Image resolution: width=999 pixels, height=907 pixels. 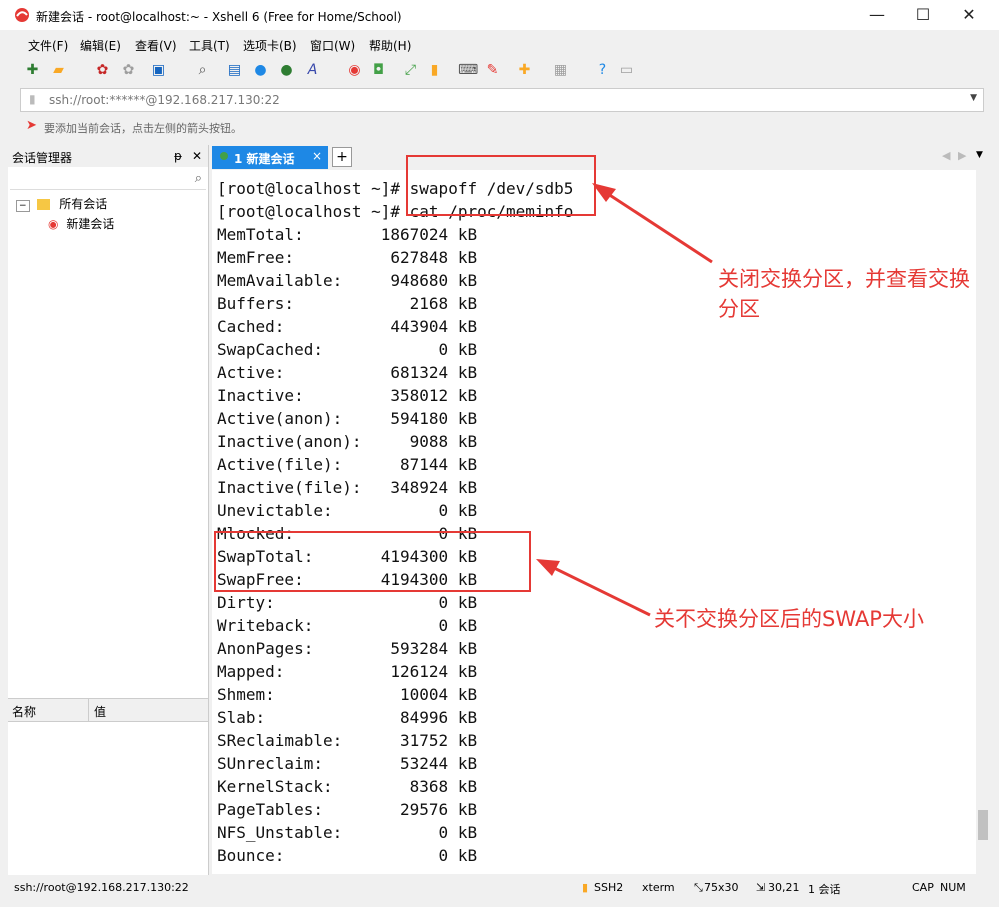 What do you see at coordinates (844, 294) in the screenshot?
I see `annotation-note-1: 关闭交换分区，并查看交换分区` at bounding box center [844, 294].